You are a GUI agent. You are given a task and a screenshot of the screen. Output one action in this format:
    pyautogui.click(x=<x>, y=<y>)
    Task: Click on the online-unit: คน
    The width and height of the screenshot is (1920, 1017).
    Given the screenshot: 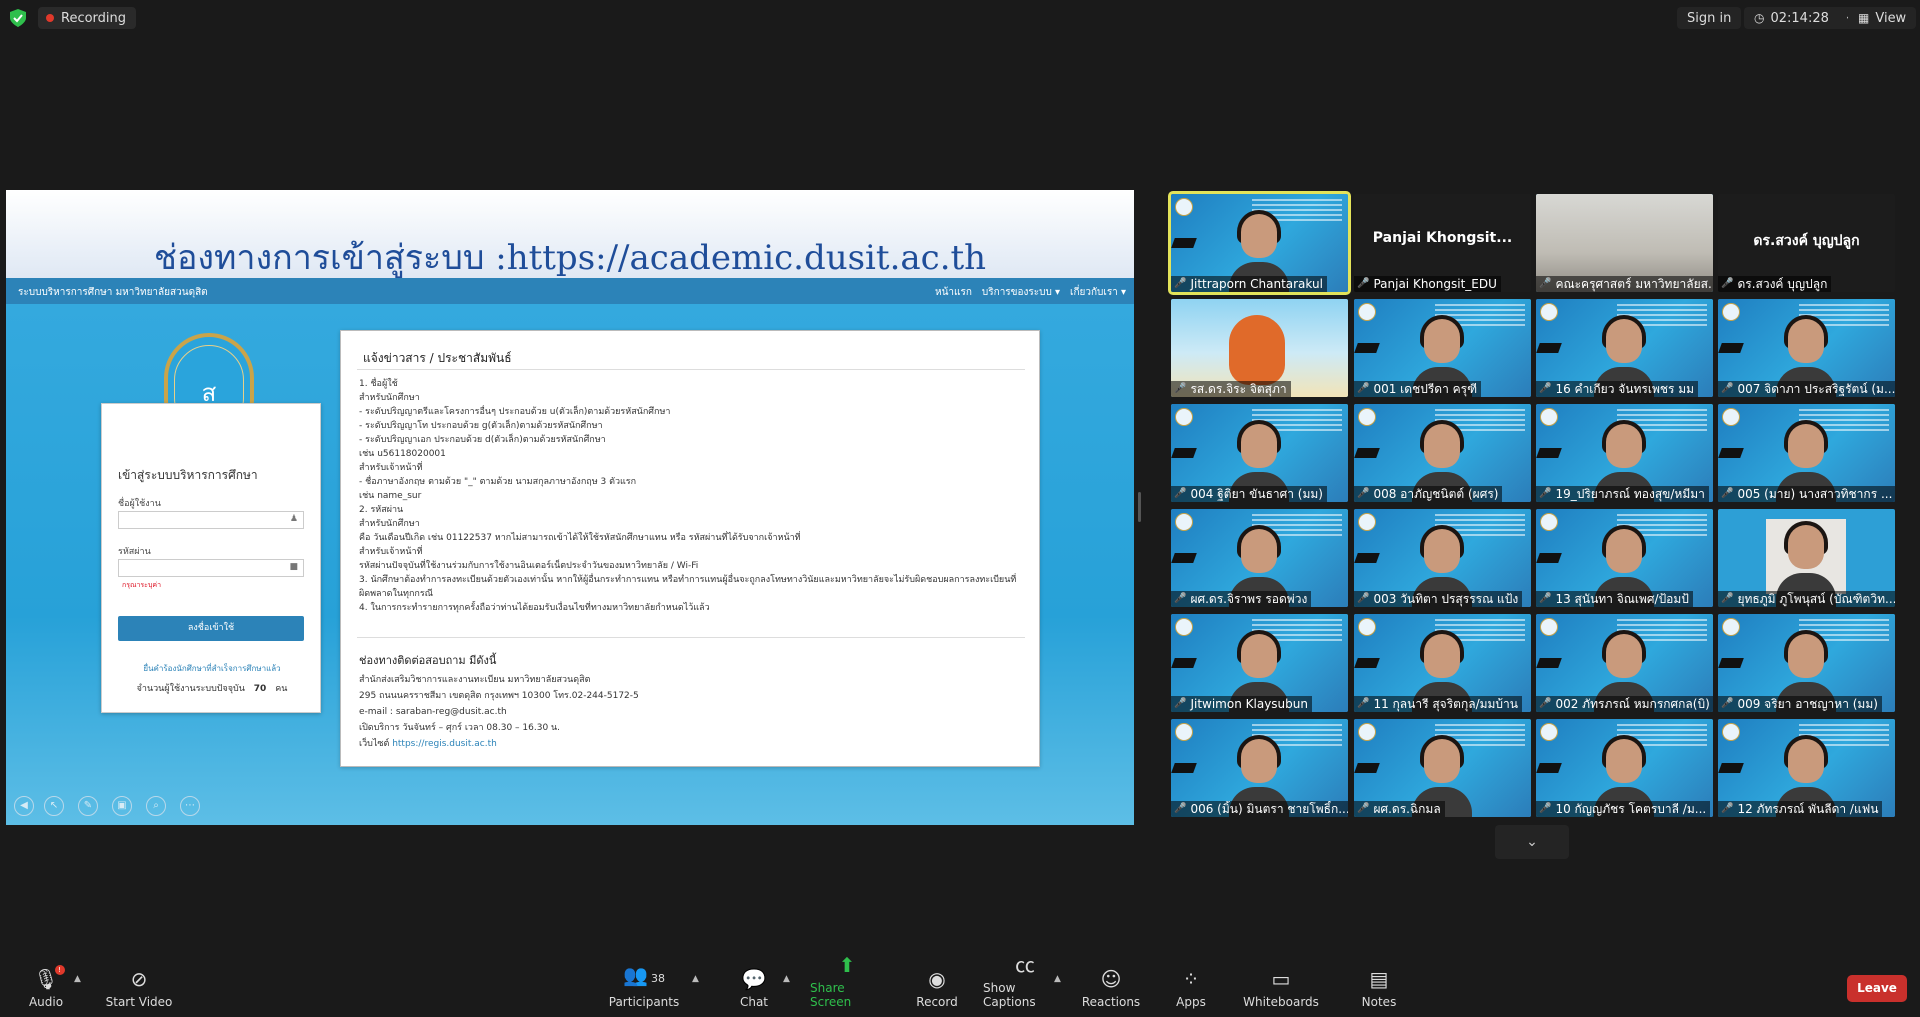 What is the action you would take?
    pyautogui.click(x=281, y=689)
    